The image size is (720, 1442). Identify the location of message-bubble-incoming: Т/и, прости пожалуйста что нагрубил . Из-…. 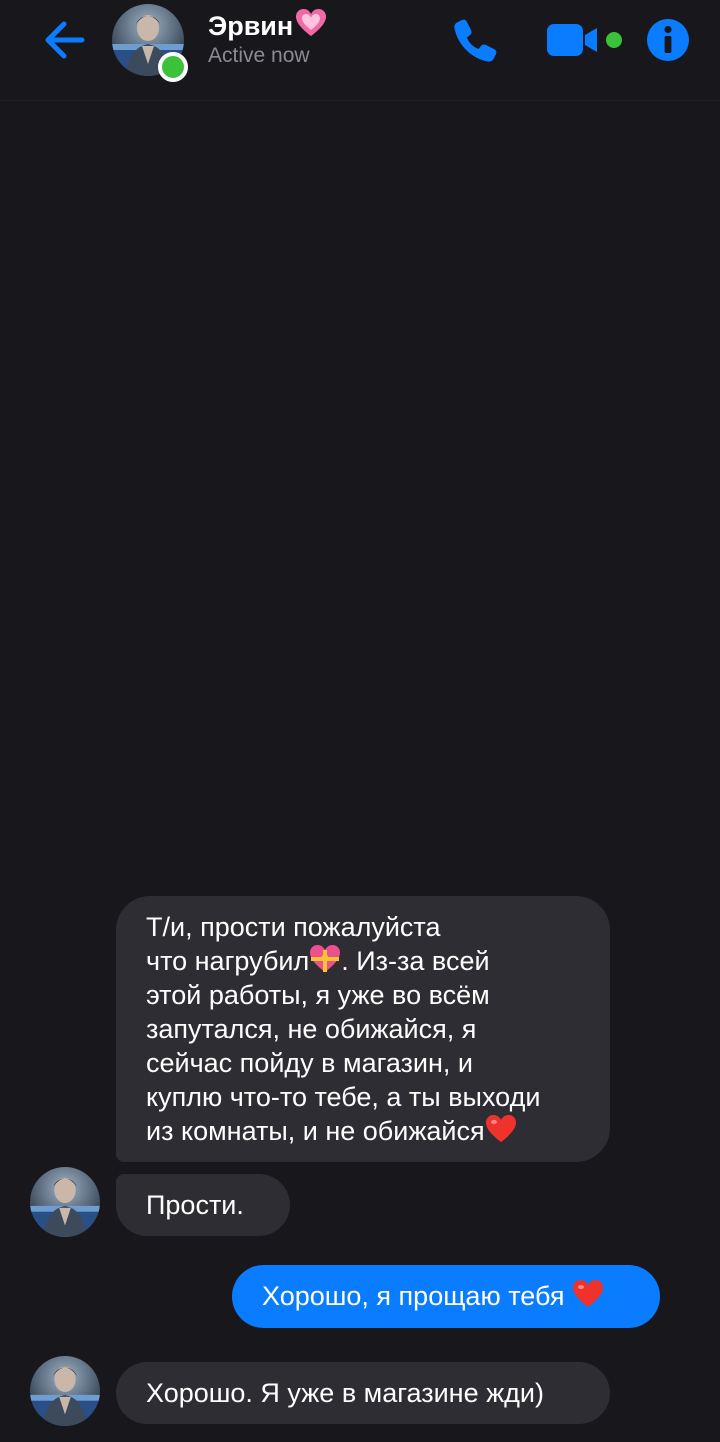
(363, 1029).